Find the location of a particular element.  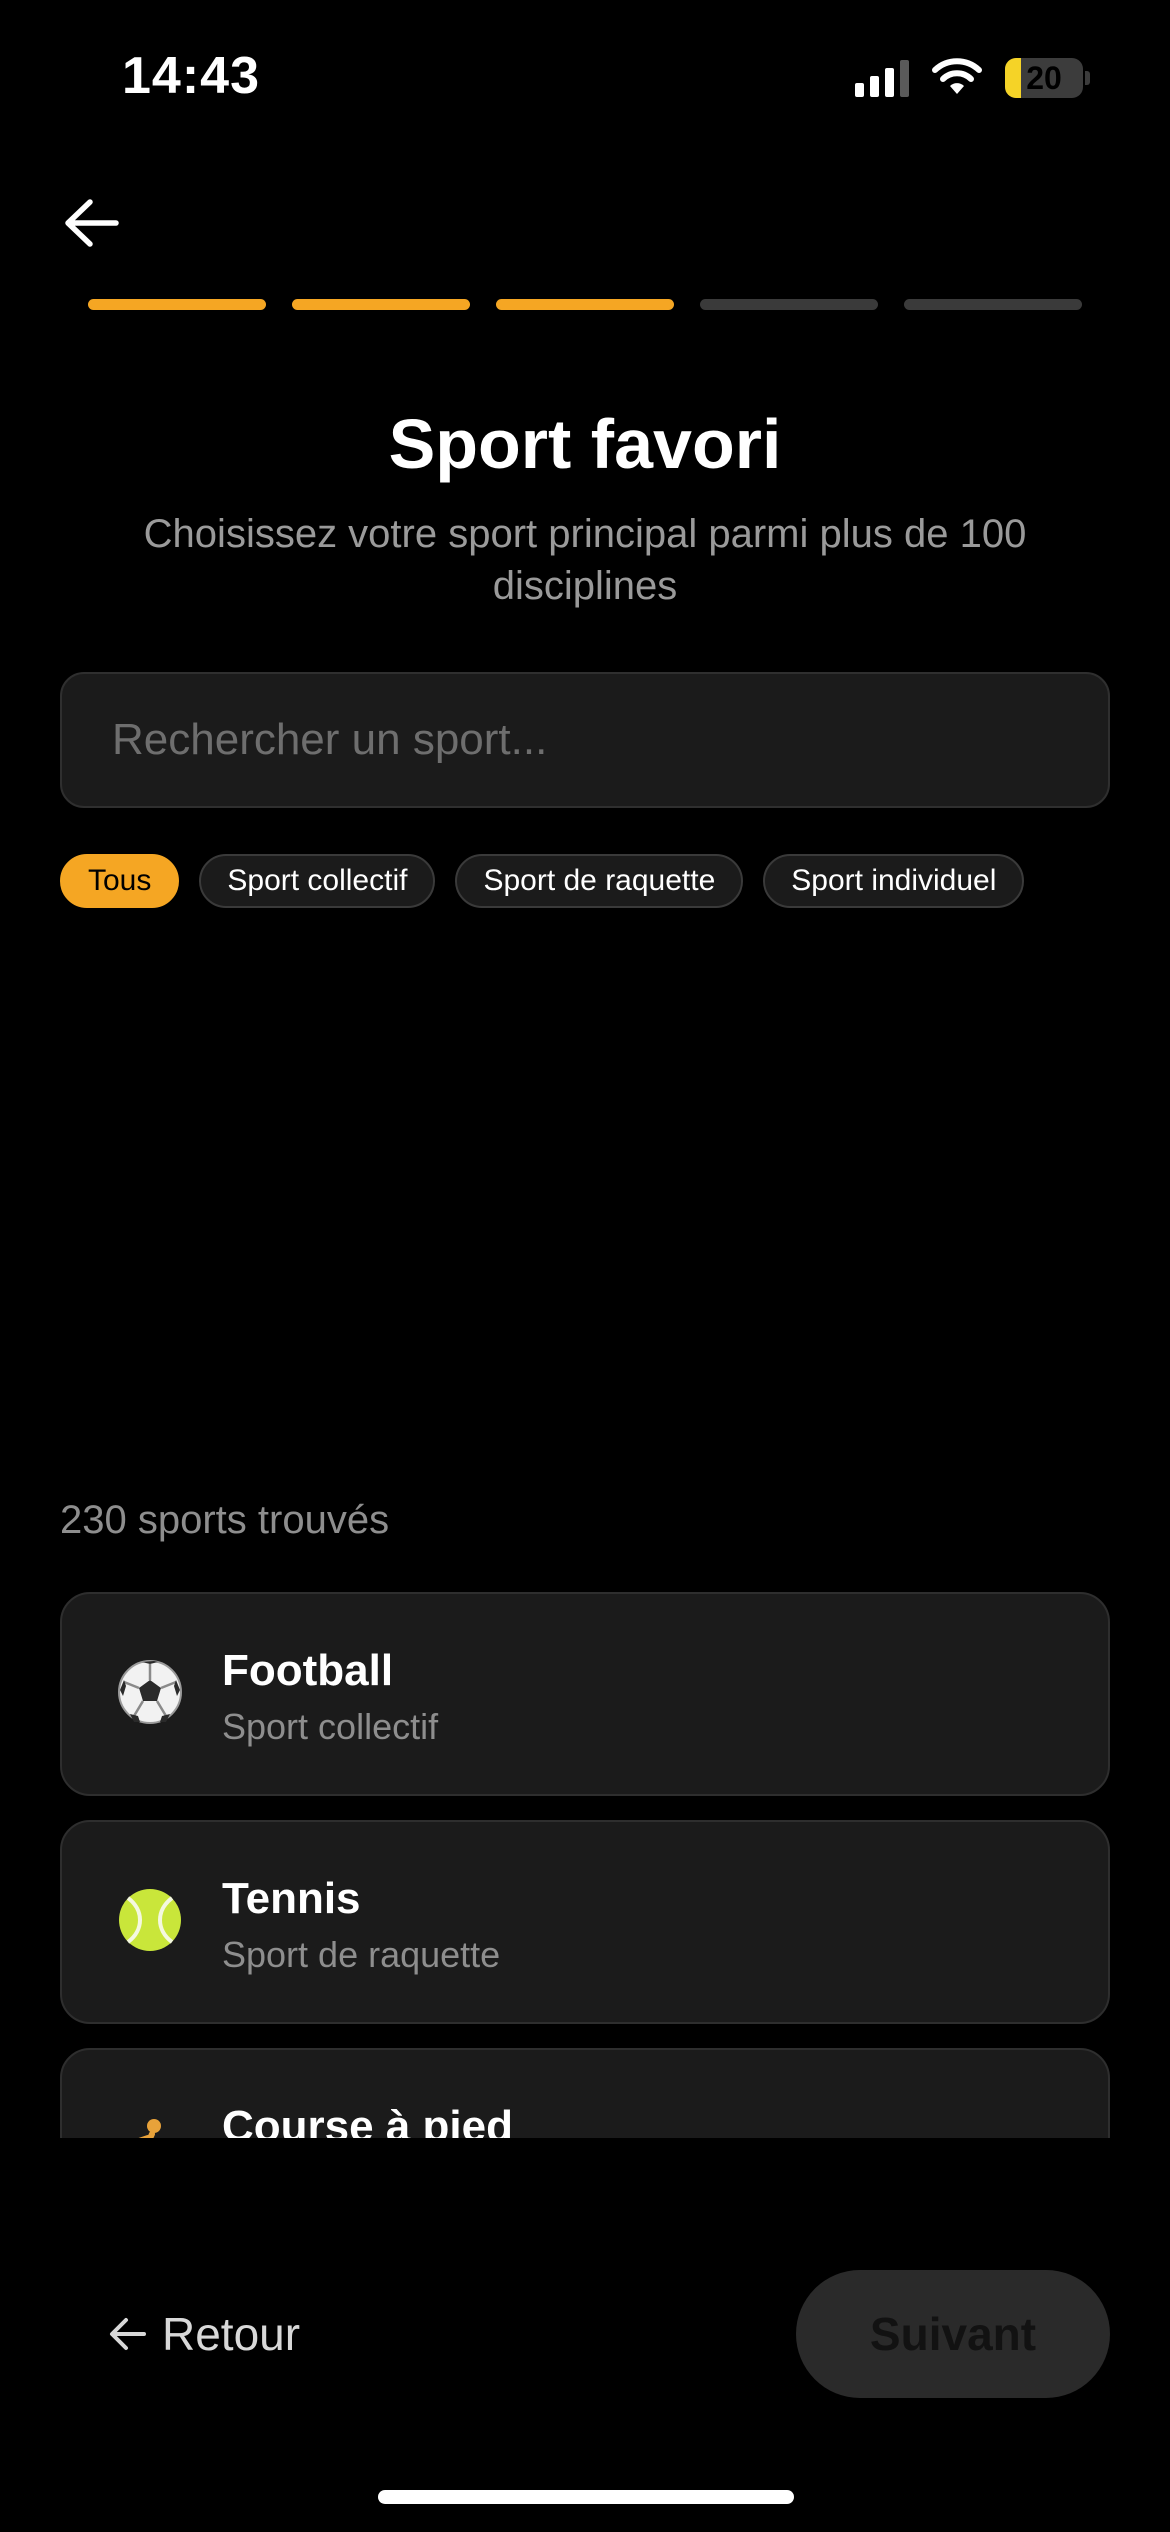

sport-card-course-a-pied: Course à pied is located at coordinates (585, 2093).